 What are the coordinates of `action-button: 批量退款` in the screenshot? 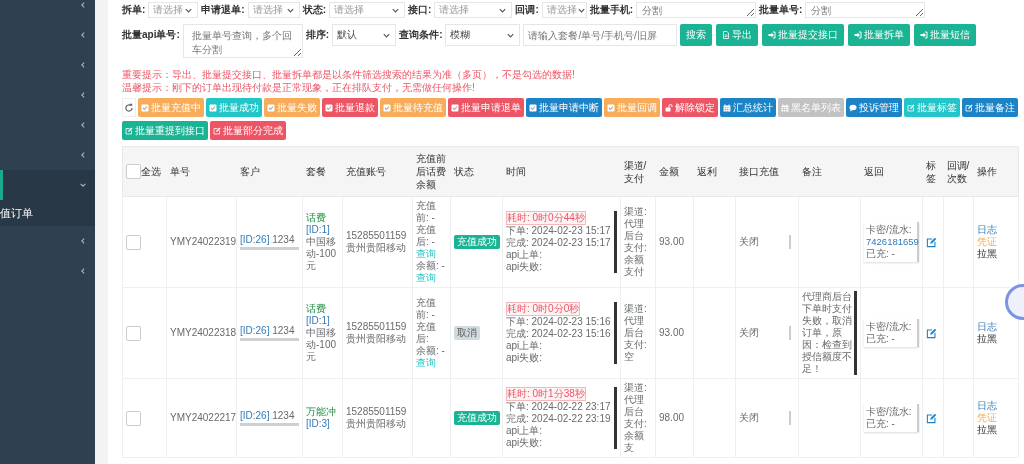 It's located at (350, 107).